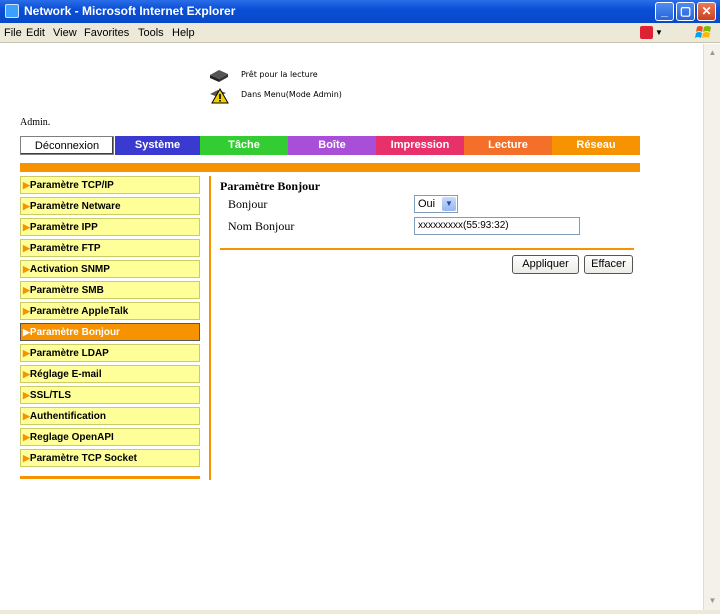 The height and width of the screenshot is (614, 720). Describe the element at coordinates (35, 122) in the screenshot. I see `admin-label: Admin.` at that location.